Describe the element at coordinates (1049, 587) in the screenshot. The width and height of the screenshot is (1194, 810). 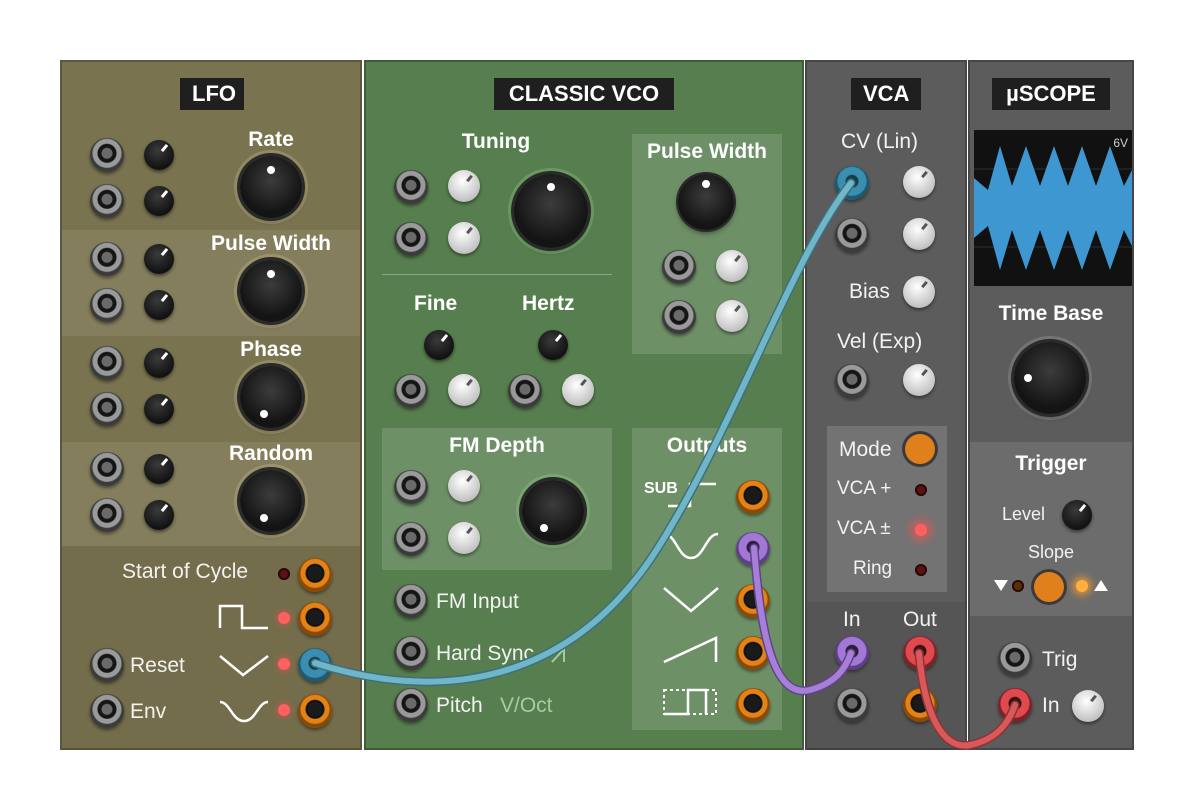
I see `slope-button` at that location.